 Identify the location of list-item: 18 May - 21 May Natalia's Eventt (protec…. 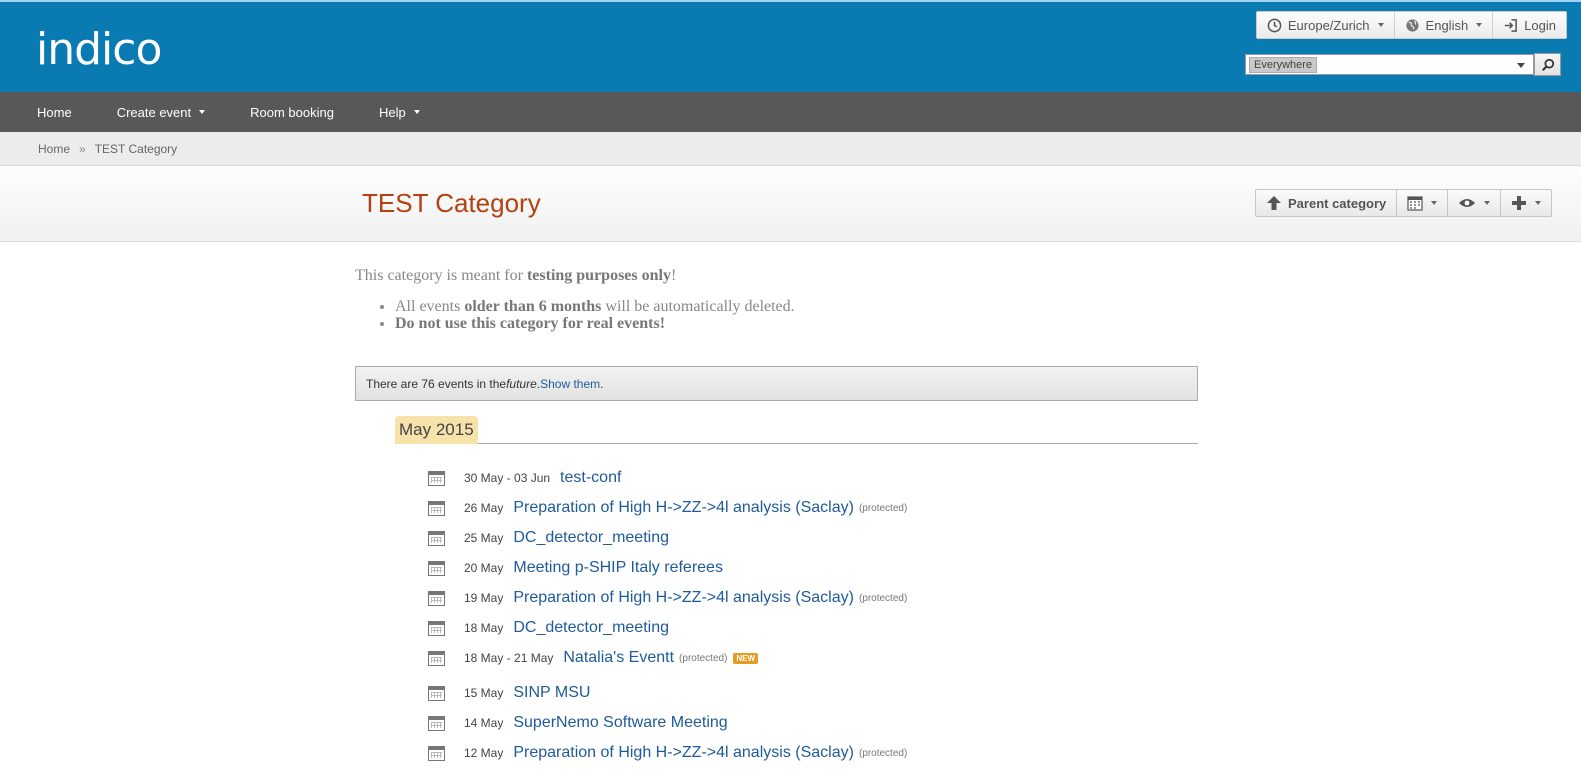
(593, 658).